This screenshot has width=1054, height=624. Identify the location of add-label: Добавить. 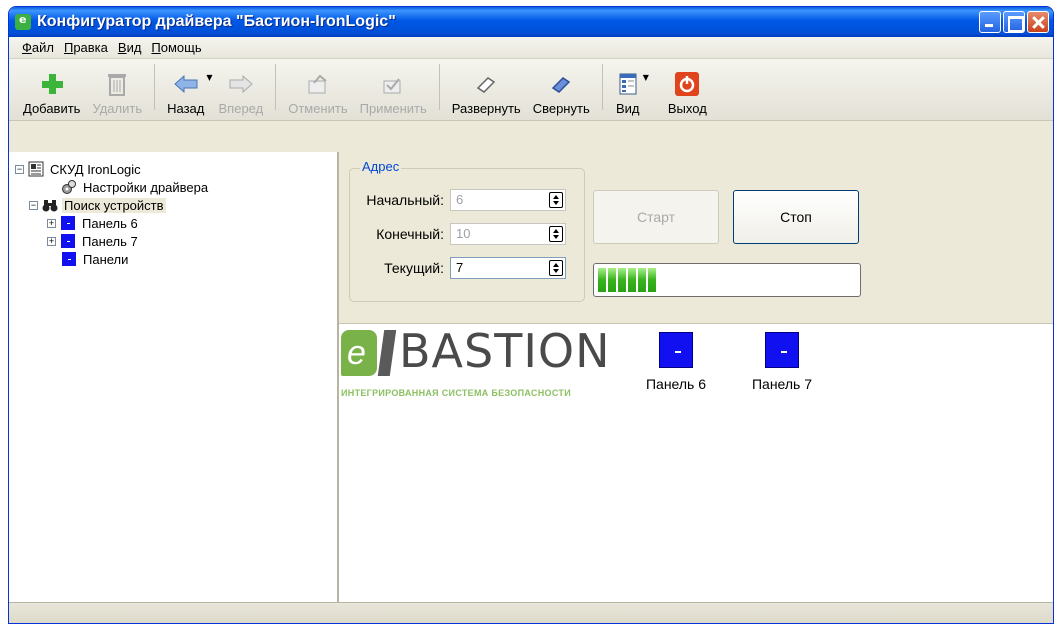
(52, 108).